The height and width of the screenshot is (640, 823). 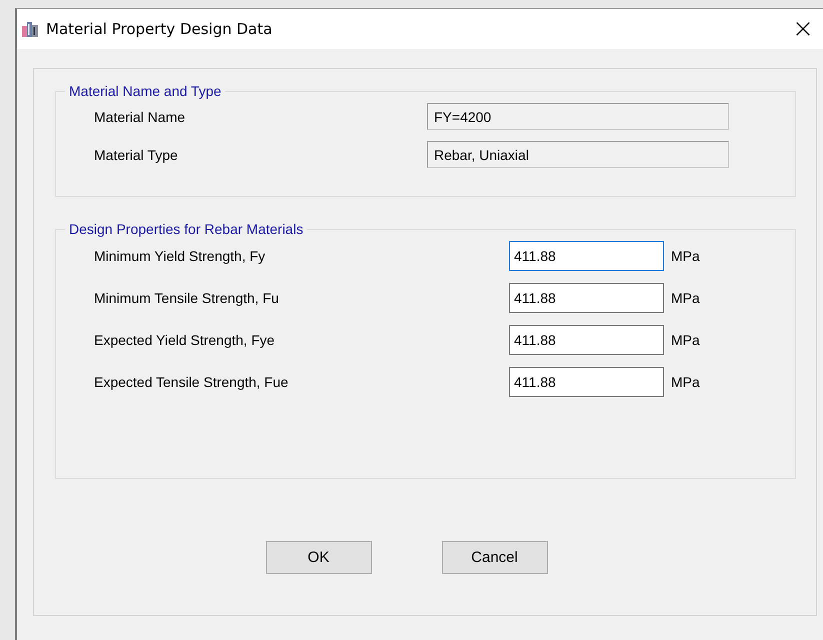 What do you see at coordinates (145, 91) in the screenshot?
I see `group-title: Material Name and Type` at bounding box center [145, 91].